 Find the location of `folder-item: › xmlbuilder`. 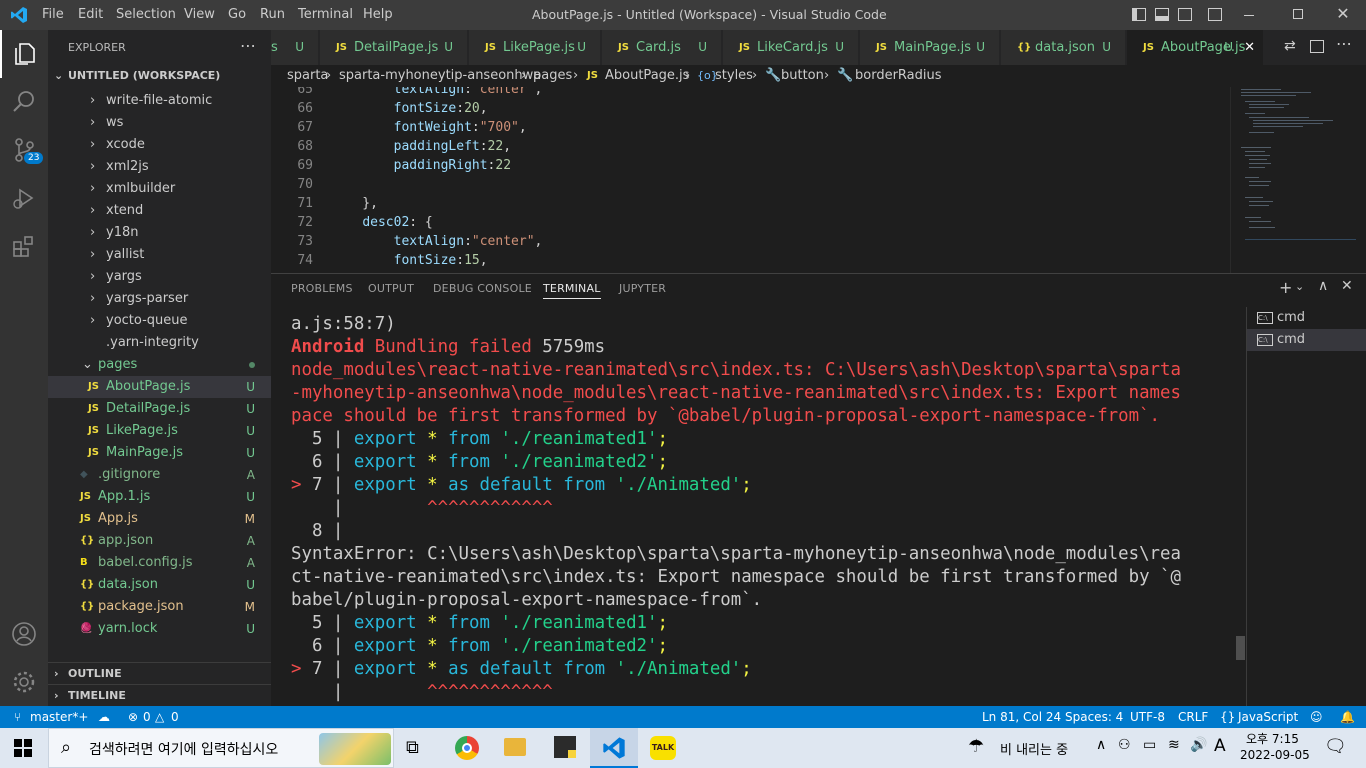

folder-item: › xmlbuilder is located at coordinates (159, 189).